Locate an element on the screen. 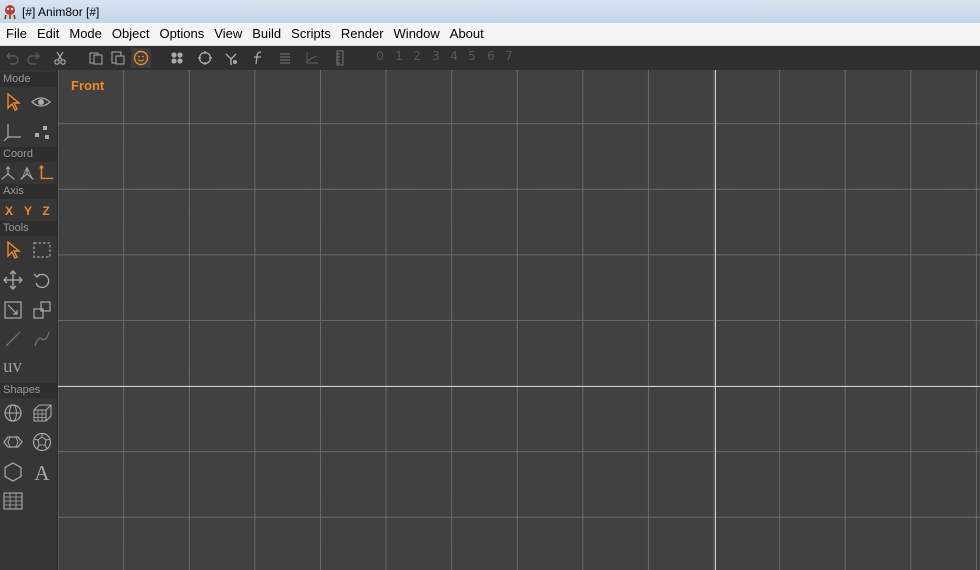  move-arrows-icon is located at coordinates (13, 280).